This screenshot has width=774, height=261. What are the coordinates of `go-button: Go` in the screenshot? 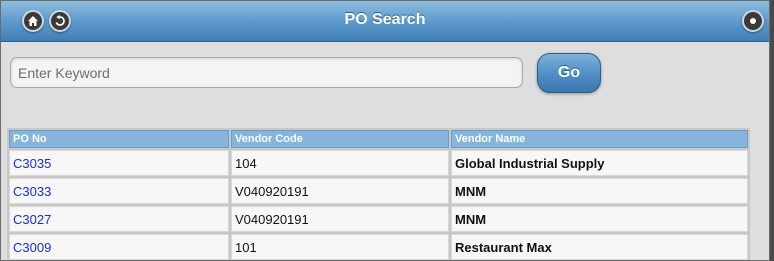 It's located at (569, 73).